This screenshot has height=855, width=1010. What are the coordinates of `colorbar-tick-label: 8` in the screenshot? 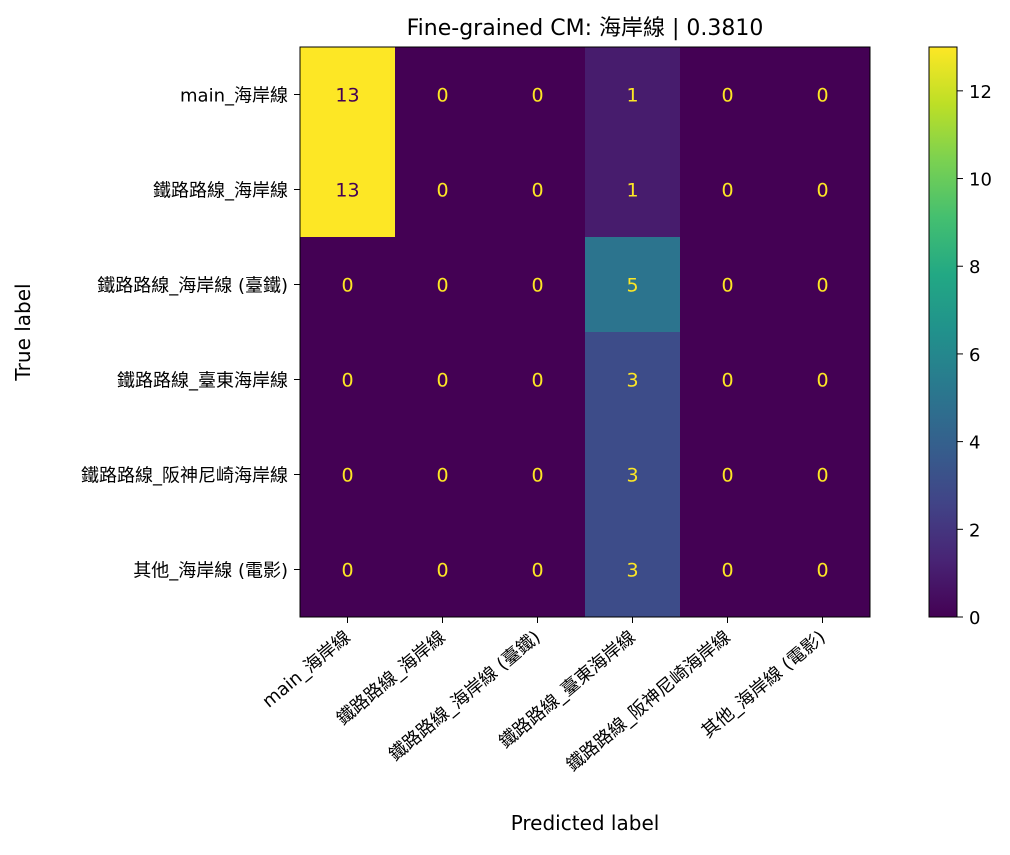 It's located at (974, 267).